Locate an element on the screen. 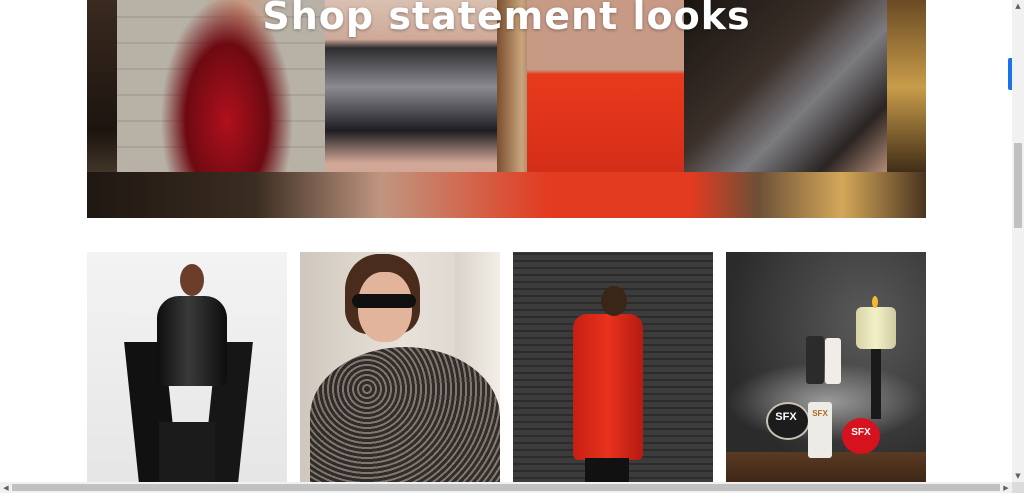 This screenshot has height=493, width=1024. sunglasses-icon is located at coordinates (384, 301).